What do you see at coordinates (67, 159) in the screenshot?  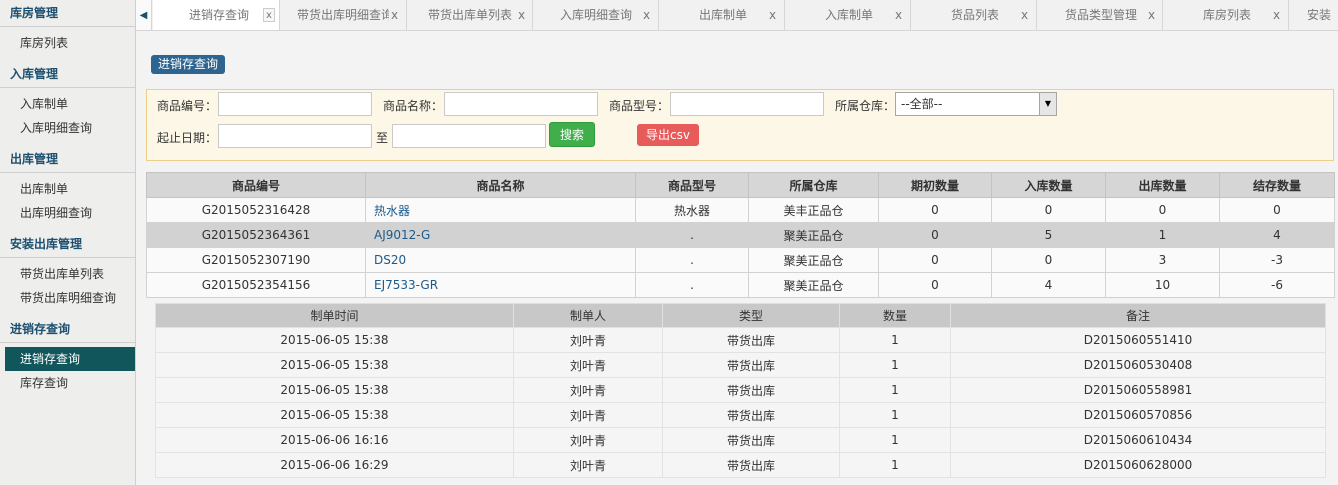 I see `sidebar-group-outbound: 出库管理` at bounding box center [67, 159].